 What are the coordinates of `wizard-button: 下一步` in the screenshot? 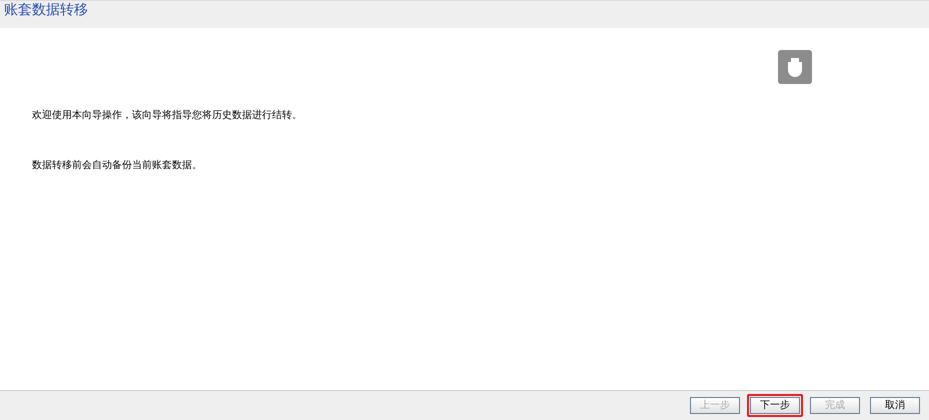 It's located at (775, 405).